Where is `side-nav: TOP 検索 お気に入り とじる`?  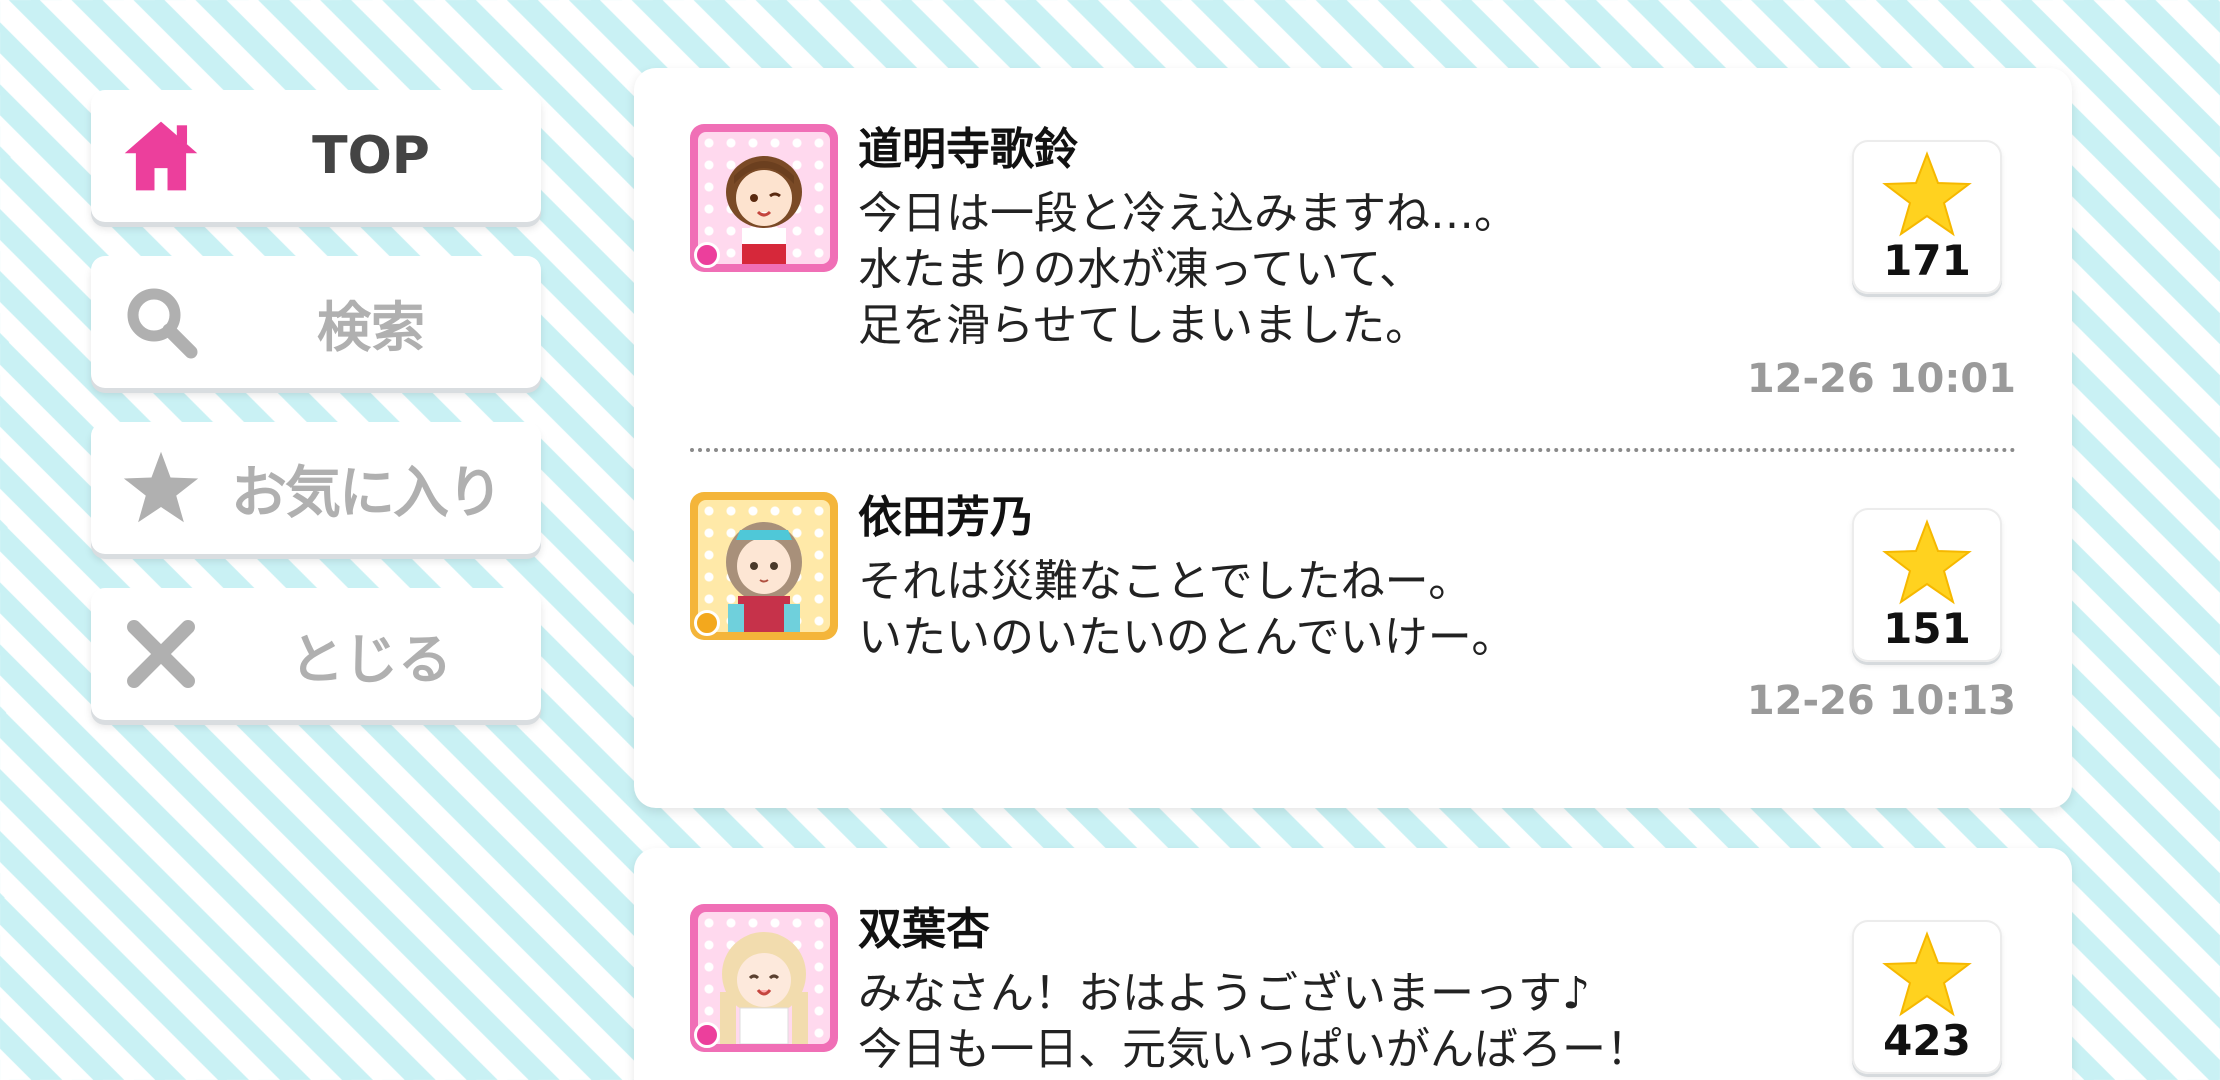 side-nav: TOP 検索 お気に入り とじる is located at coordinates (316, 422).